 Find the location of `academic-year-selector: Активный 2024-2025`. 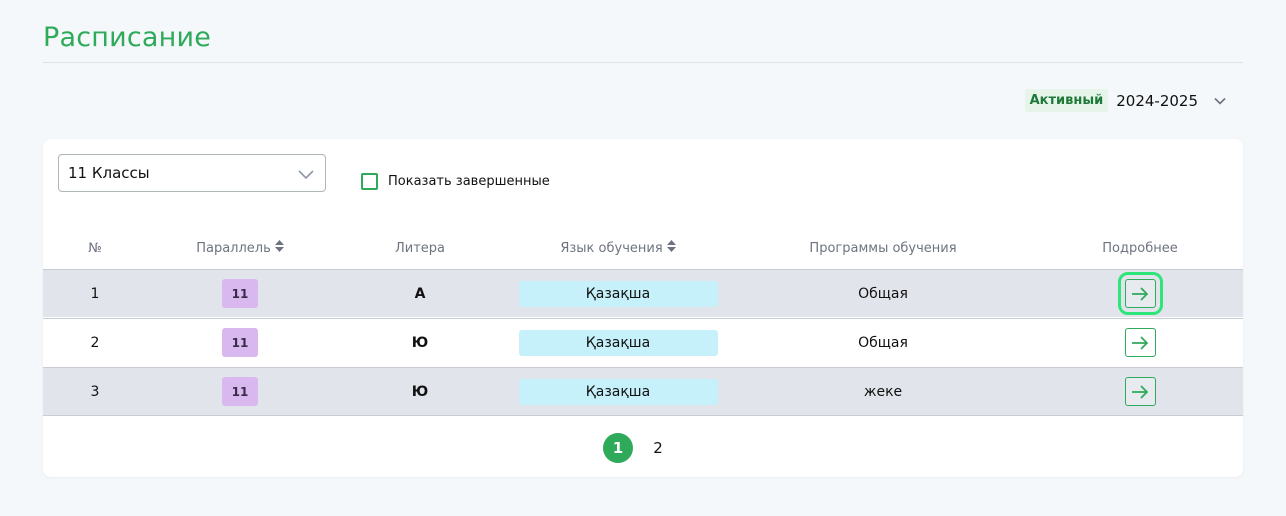

academic-year-selector: Активный 2024-2025 is located at coordinates (1127, 100).